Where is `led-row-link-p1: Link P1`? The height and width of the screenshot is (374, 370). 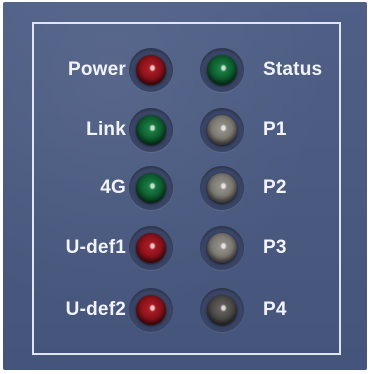 led-row-link-p1: Link P1 is located at coordinates (185, 130).